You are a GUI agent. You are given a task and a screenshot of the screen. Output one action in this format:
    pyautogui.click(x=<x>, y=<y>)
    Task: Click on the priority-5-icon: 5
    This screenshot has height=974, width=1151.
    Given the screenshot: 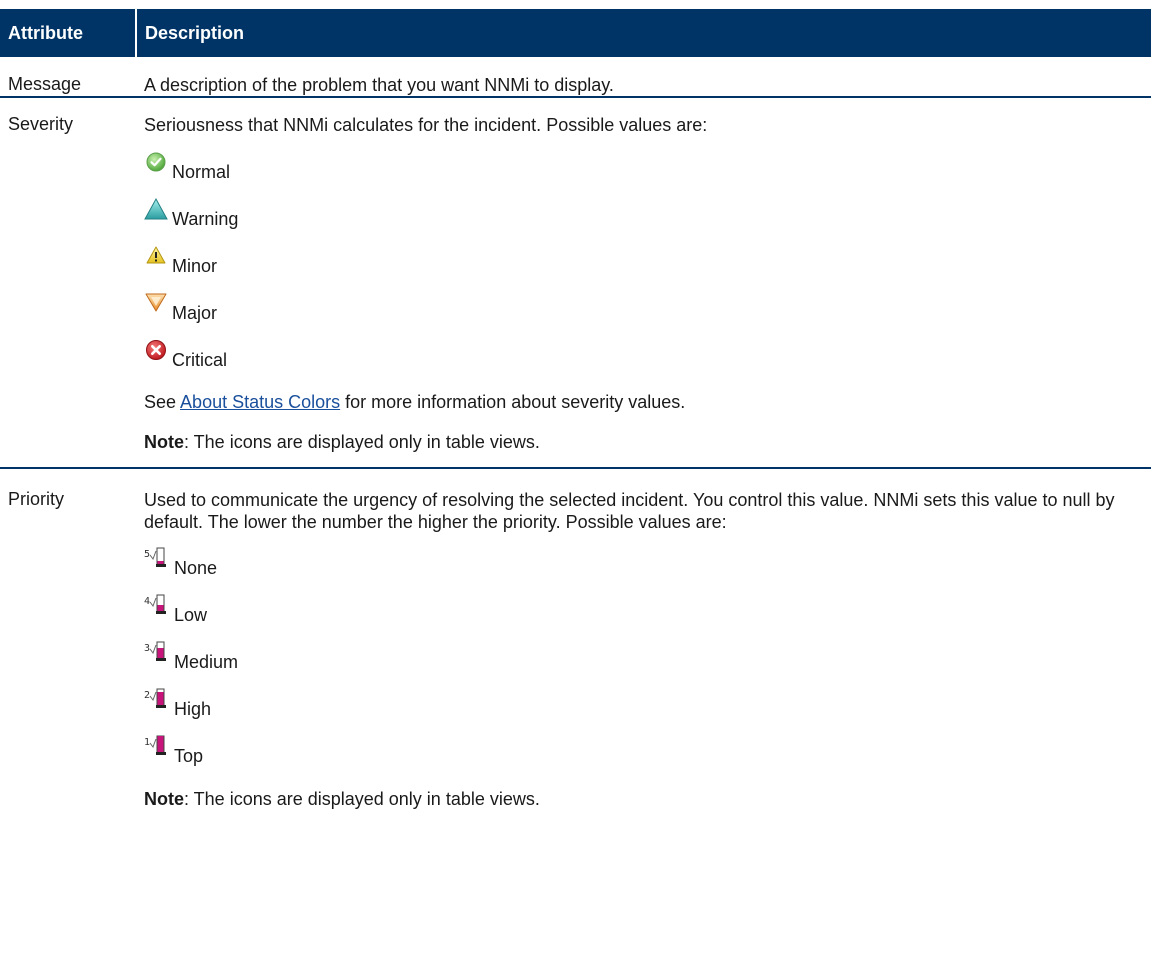 What is the action you would take?
    pyautogui.click(x=157, y=557)
    